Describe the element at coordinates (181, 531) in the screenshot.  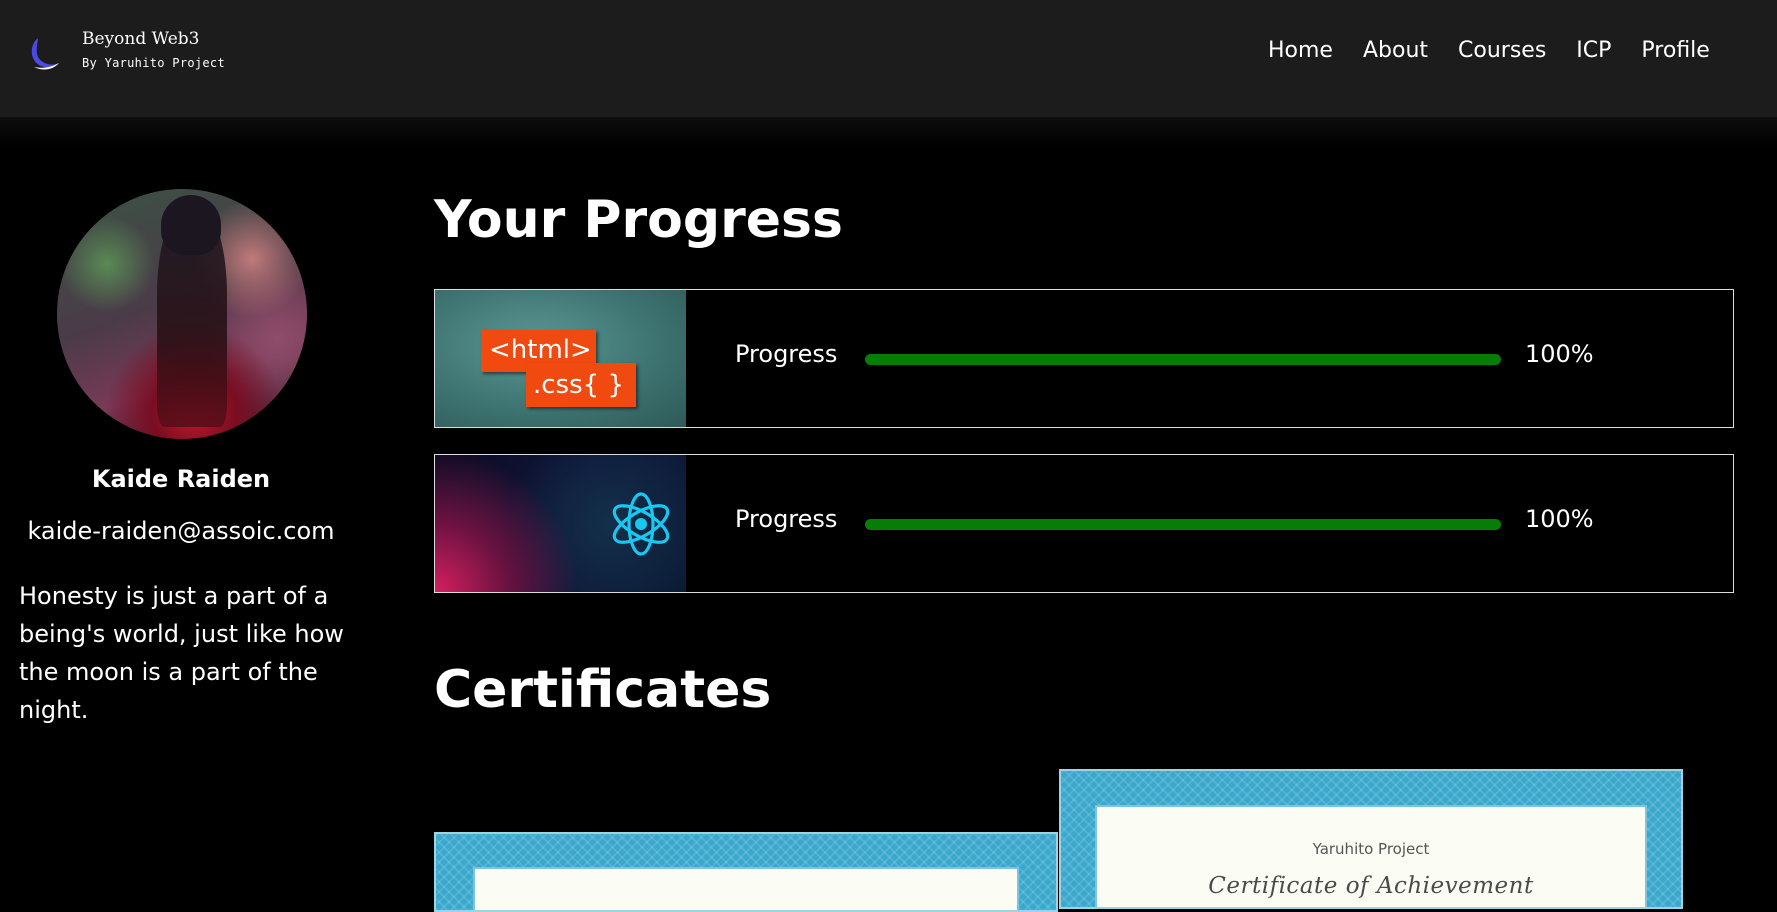
I see `profile-email: kaide-raiden@assoic.com` at that location.